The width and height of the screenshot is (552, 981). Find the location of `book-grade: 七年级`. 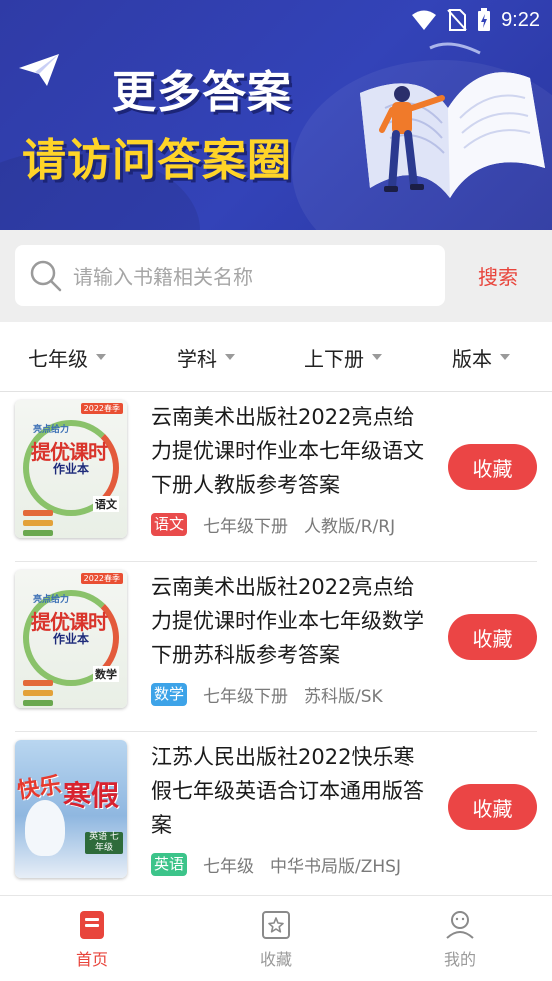

book-grade: 七年级 is located at coordinates (229, 867).